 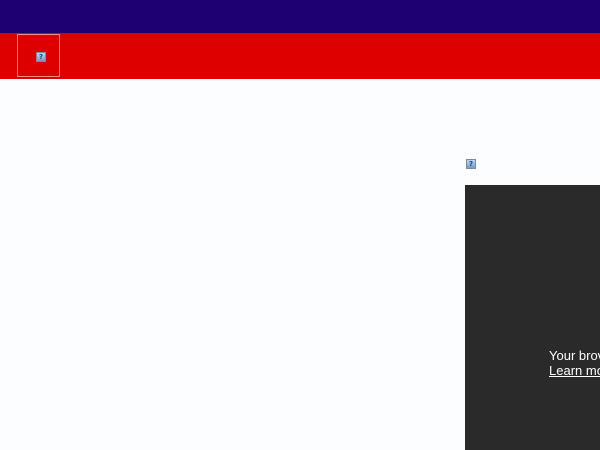 What do you see at coordinates (574, 355) in the screenshot?
I see `unsupported-browser-text: Your brov` at bounding box center [574, 355].